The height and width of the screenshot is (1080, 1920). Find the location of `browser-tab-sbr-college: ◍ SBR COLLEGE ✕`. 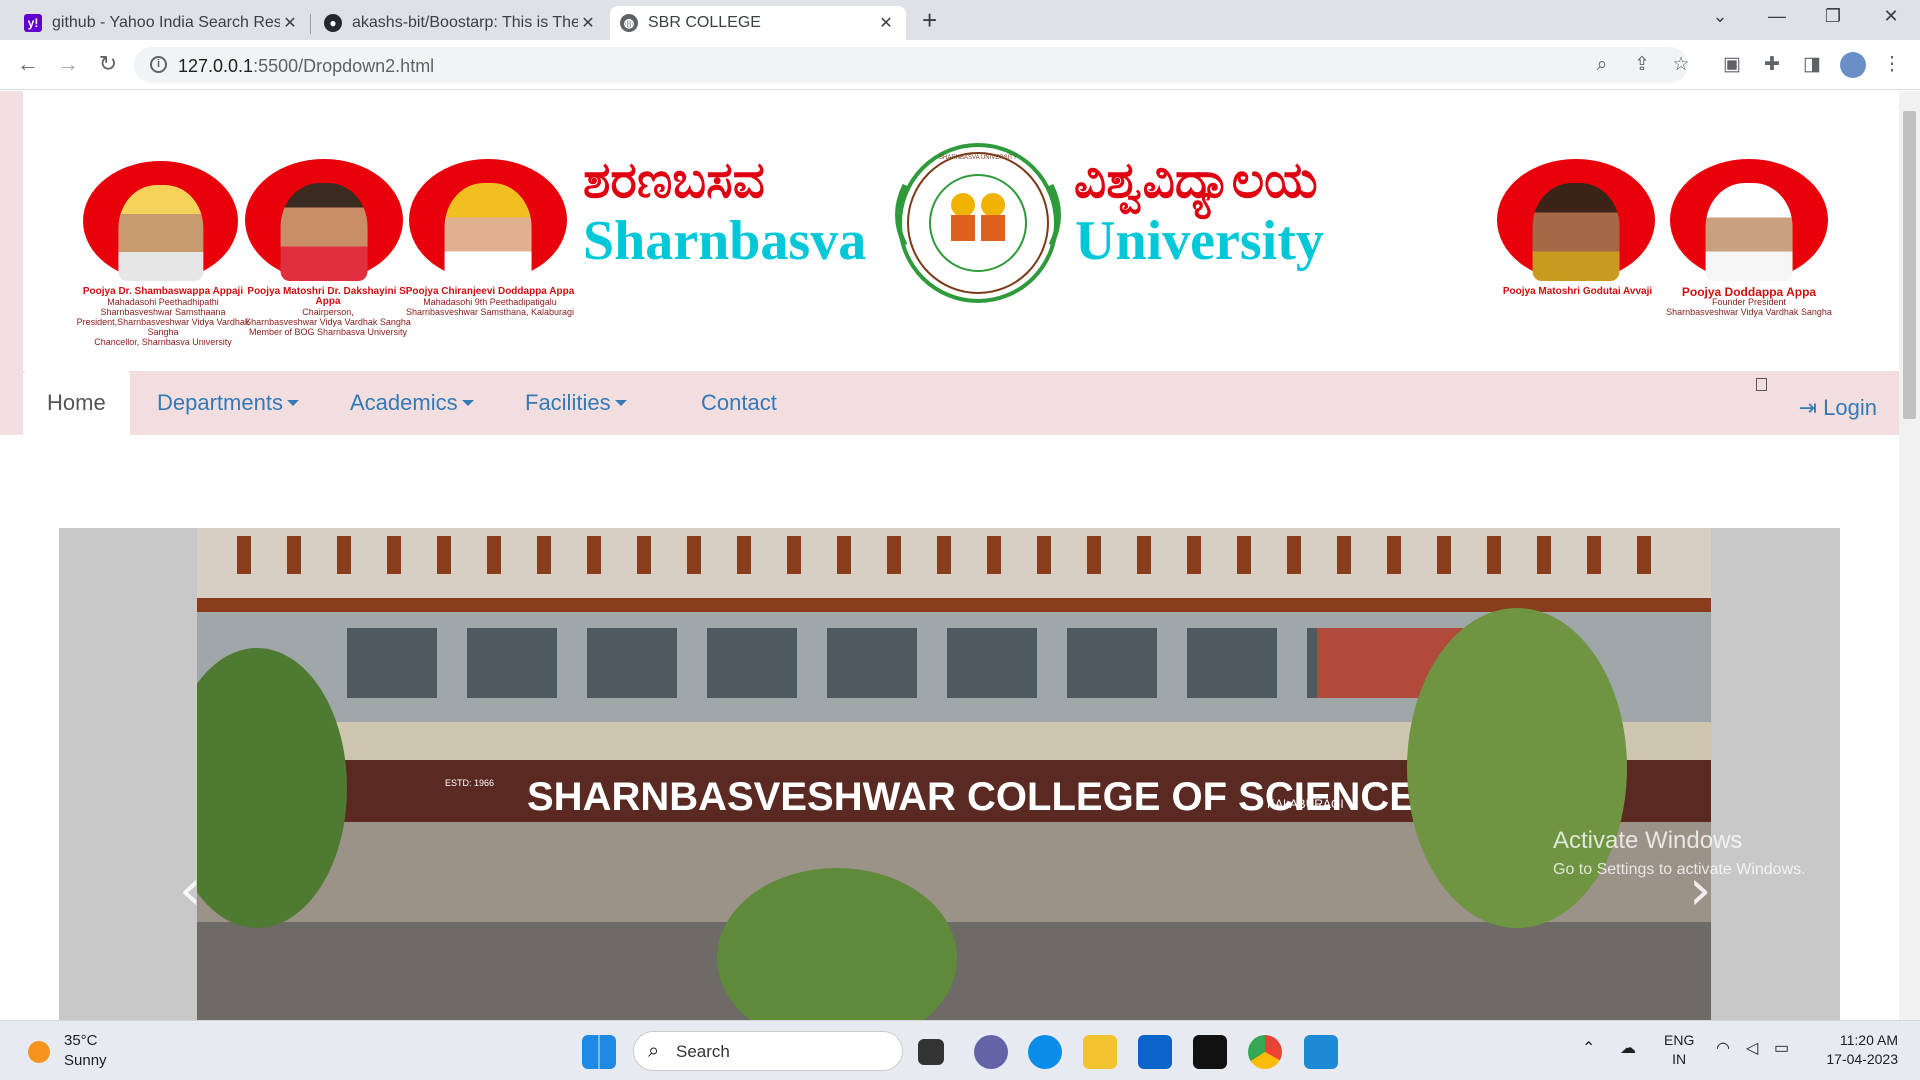

browser-tab-sbr-college: ◍ SBR COLLEGE ✕ is located at coordinates (758, 23).